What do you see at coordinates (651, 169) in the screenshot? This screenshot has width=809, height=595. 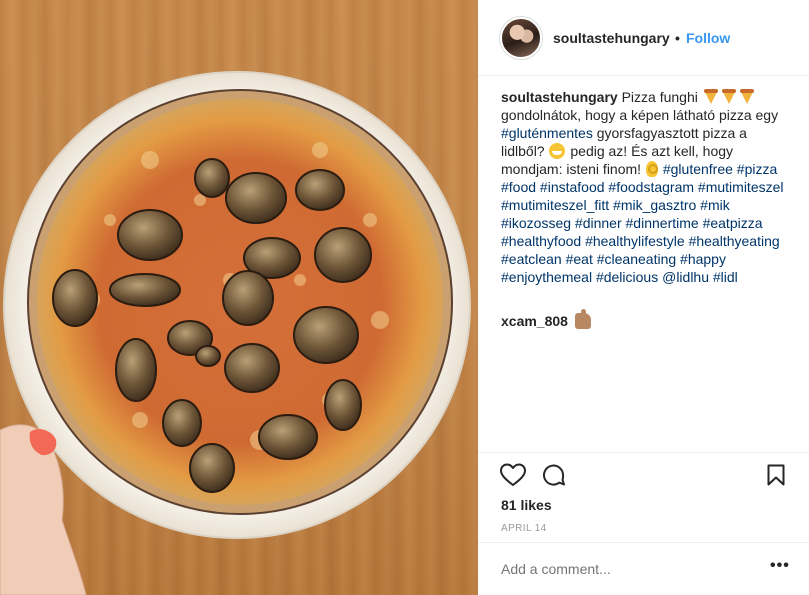 I see `ok-hand-emoji` at bounding box center [651, 169].